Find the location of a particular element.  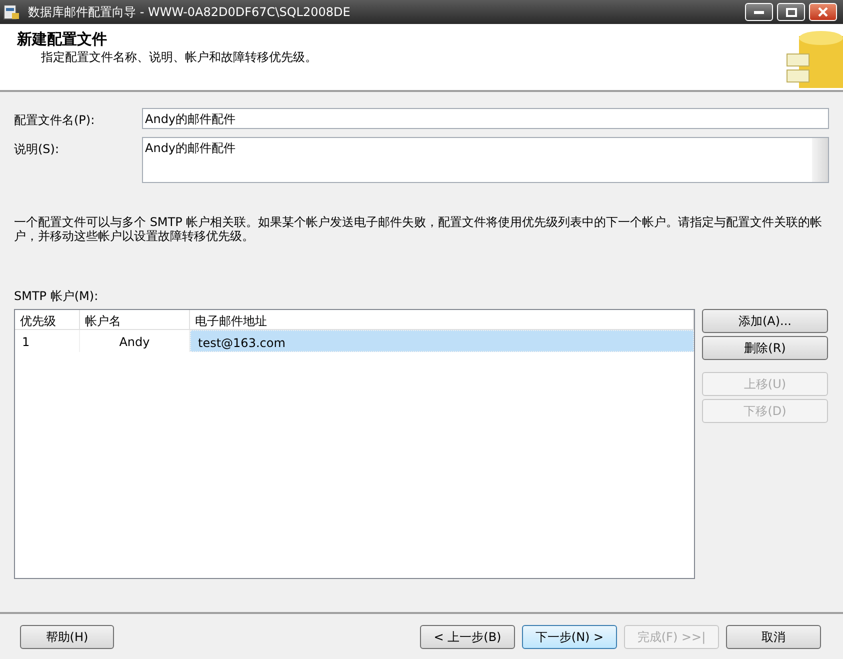

page-subtitle: 指定配置文件名称、说明、帐户和故障转移优先级。 is located at coordinates (178, 57).